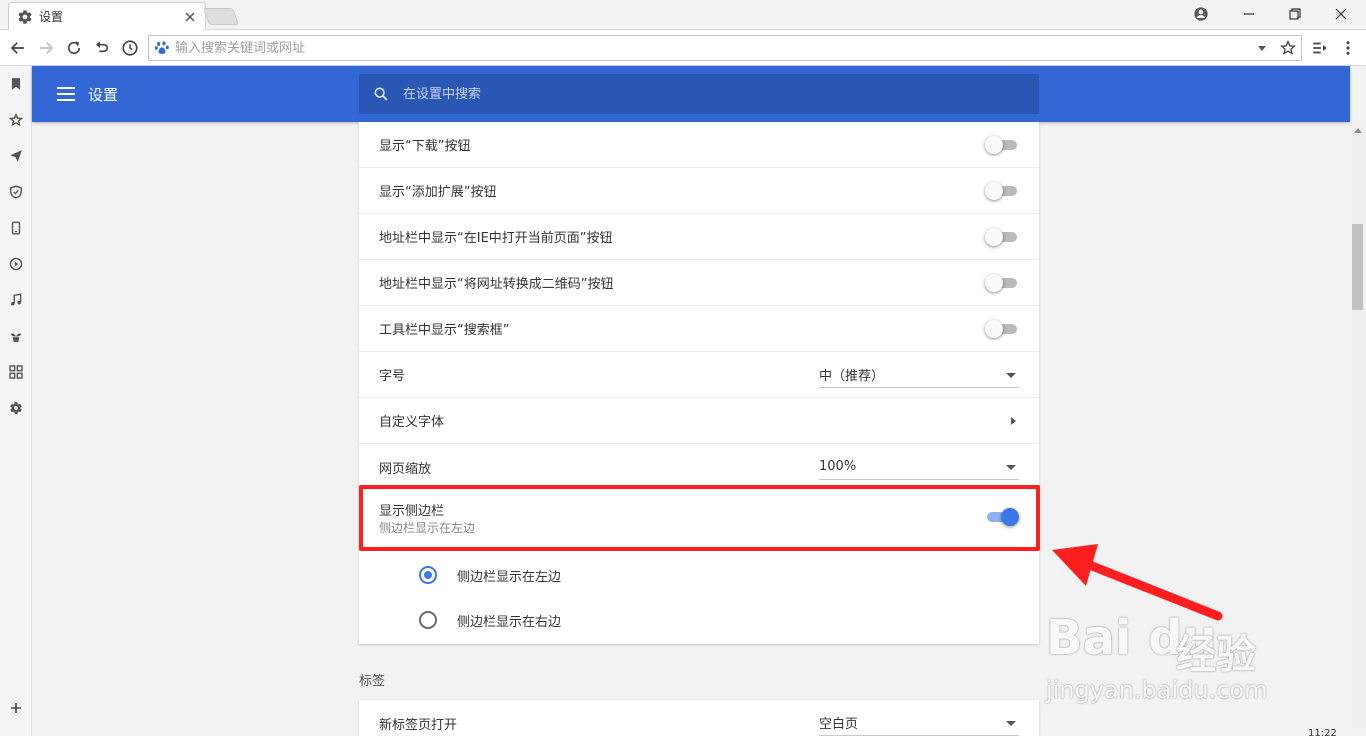  Describe the element at coordinates (1002, 282) in the screenshot. I see `toggle-qrcode` at that location.